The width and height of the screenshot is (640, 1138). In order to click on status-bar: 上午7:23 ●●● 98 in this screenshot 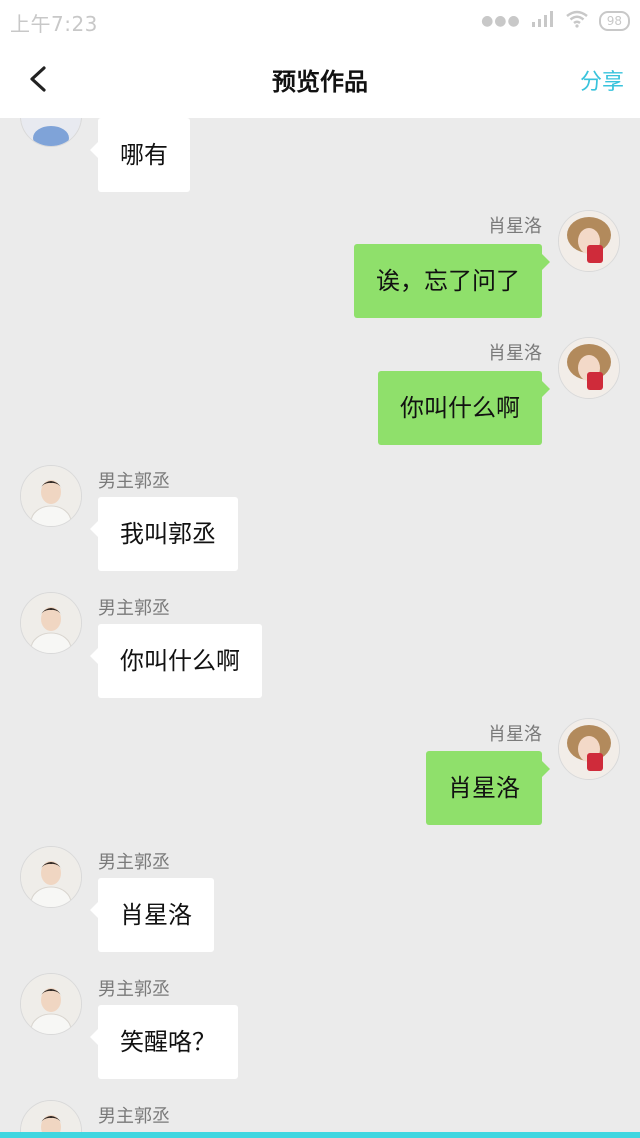, I will do `click(320, 20)`.